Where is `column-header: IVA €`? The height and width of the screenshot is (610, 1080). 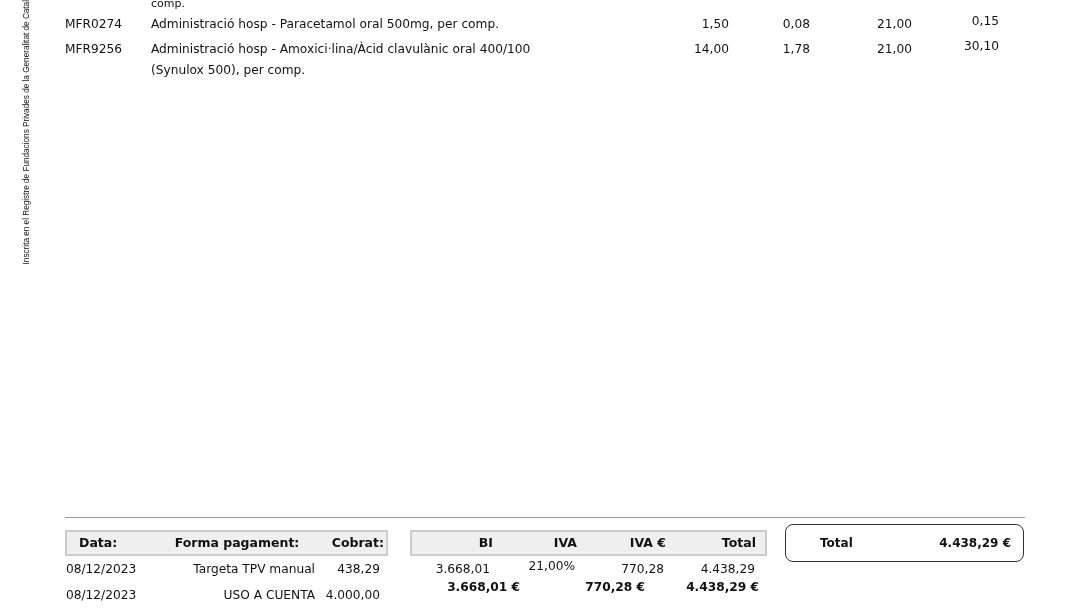 column-header: IVA € is located at coordinates (647, 542).